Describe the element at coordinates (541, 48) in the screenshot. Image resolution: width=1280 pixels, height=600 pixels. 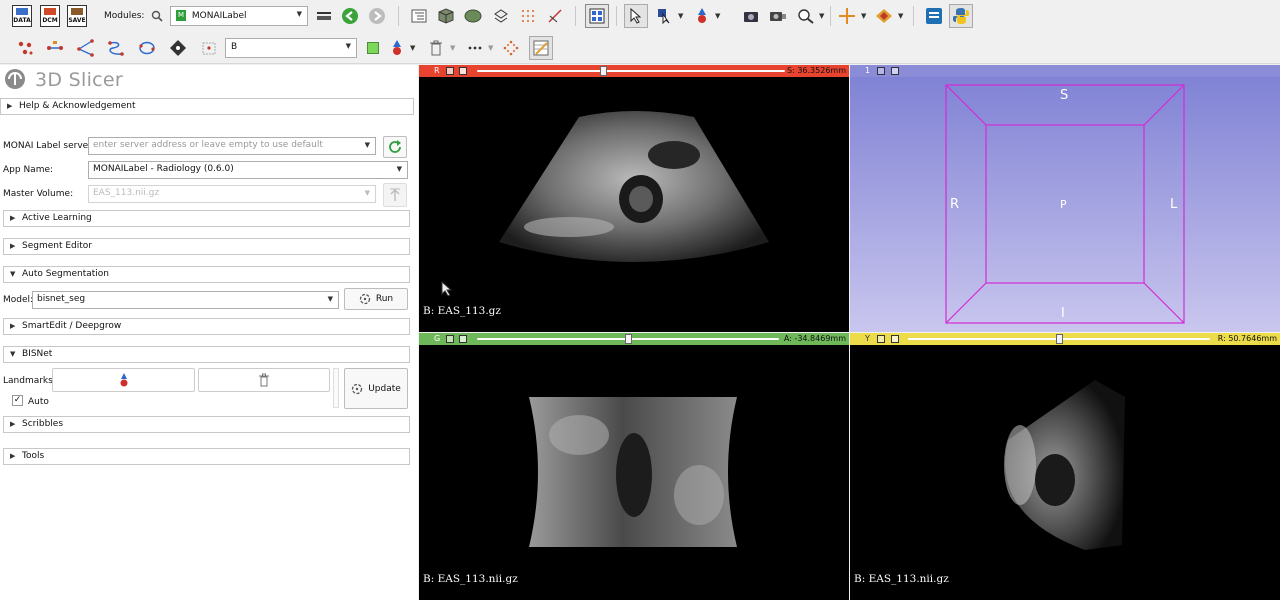
I see `edit-table-button` at that location.